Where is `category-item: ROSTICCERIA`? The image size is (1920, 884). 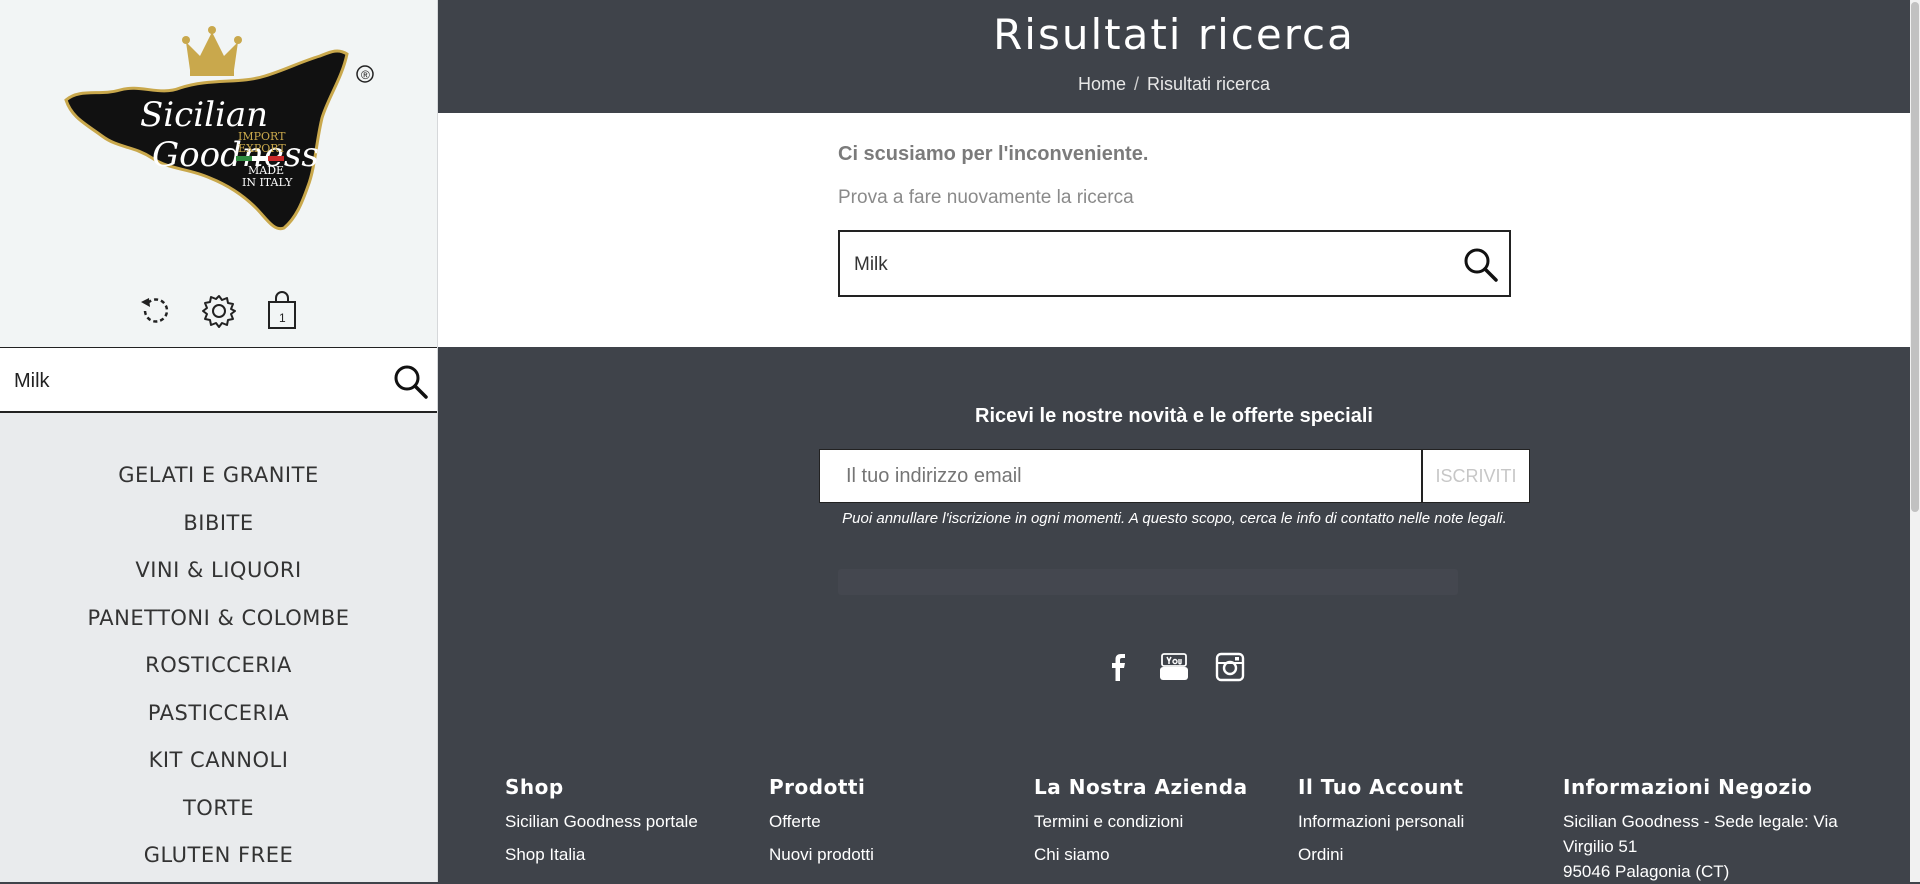
category-item: ROSTICCERIA is located at coordinates (218, 669).